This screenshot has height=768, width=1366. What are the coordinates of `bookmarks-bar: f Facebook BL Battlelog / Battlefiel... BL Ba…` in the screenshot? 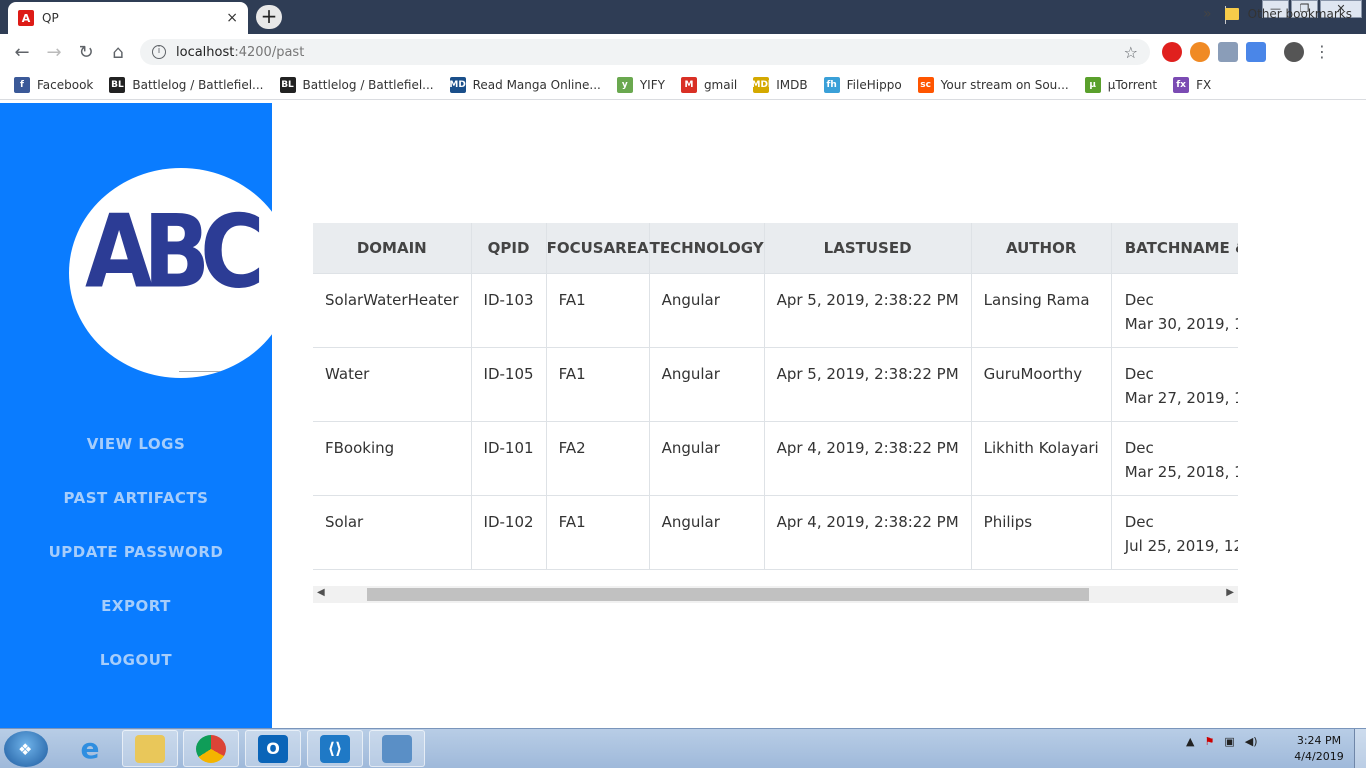 It's located at (683, 85).